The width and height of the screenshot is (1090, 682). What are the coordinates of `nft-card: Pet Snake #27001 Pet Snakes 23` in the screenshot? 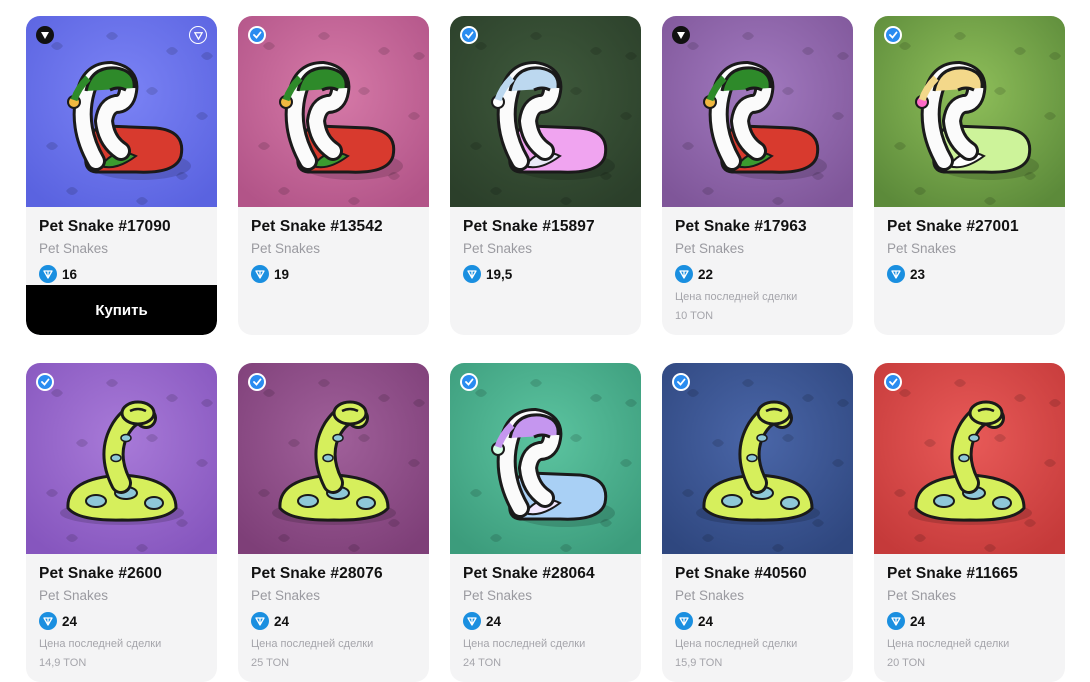 It's located at (969, 175).